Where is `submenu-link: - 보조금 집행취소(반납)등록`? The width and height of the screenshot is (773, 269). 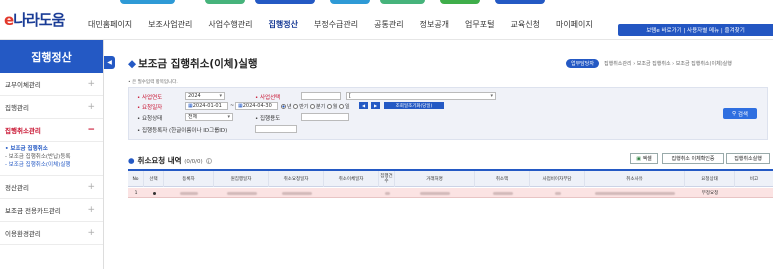
submenu-link: - 보조금 집행취소(반납)등록 is located at coordinates (52, 157).